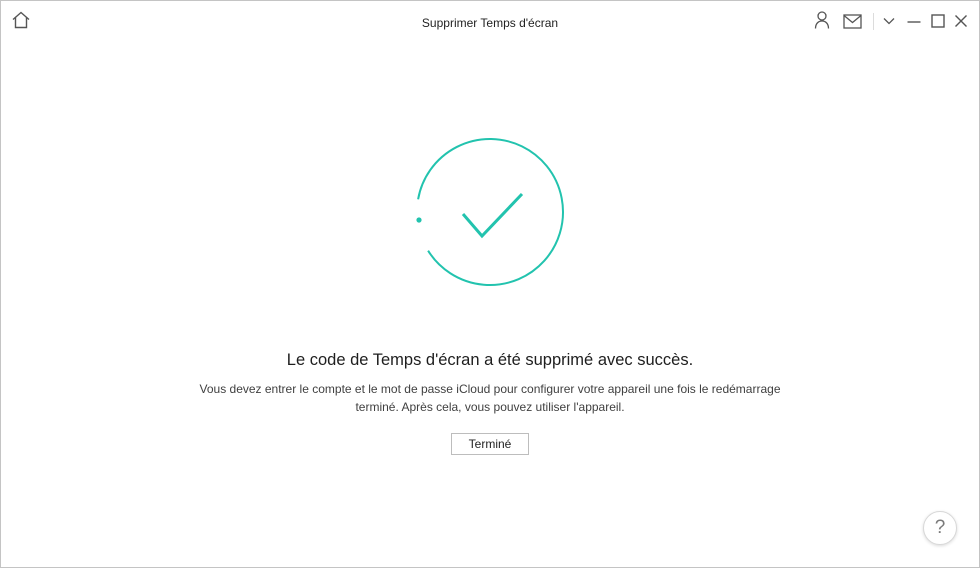  I want to click on maximize-icon, so click(938, 21).